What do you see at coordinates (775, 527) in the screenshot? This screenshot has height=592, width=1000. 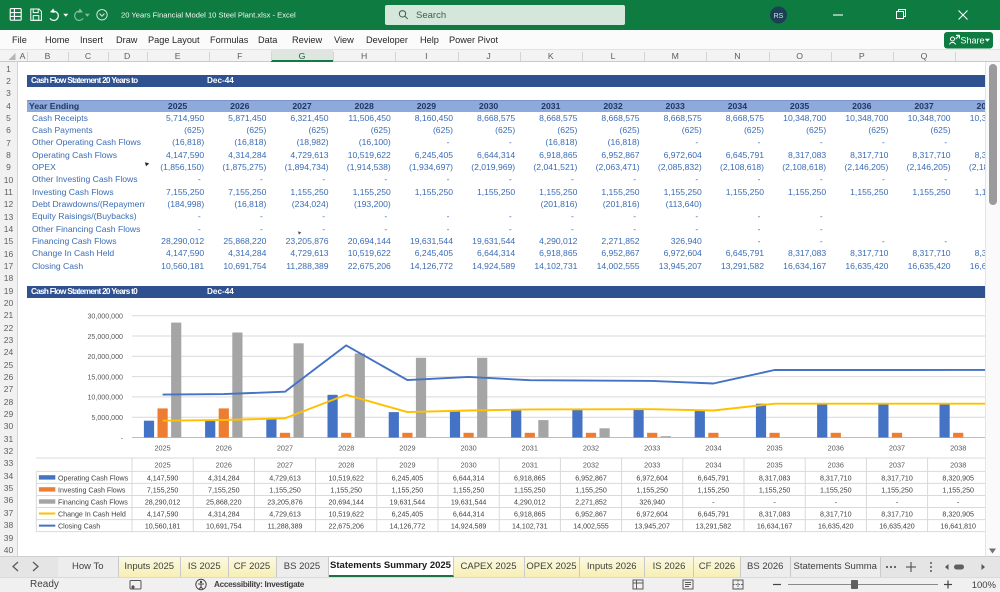 I see `svg-text: 16,634,167` at bounding box center [775, 527].